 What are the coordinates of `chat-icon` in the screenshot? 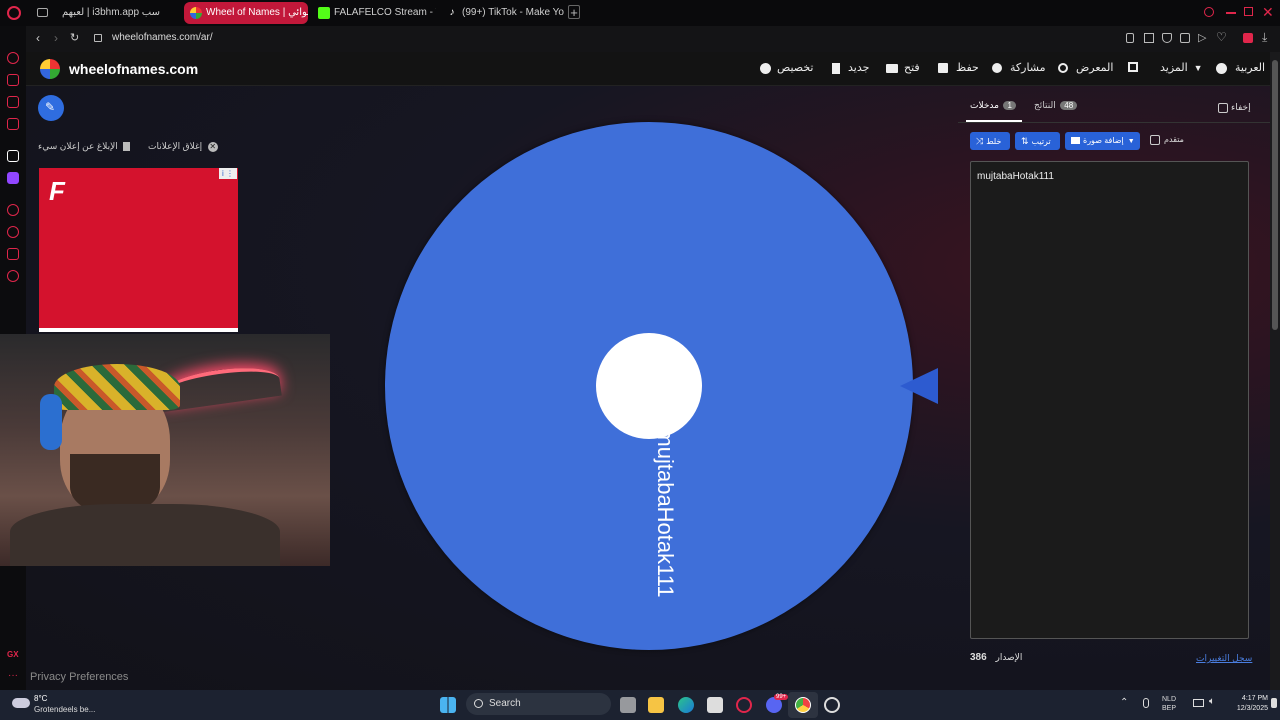 It's located at (13, 254).